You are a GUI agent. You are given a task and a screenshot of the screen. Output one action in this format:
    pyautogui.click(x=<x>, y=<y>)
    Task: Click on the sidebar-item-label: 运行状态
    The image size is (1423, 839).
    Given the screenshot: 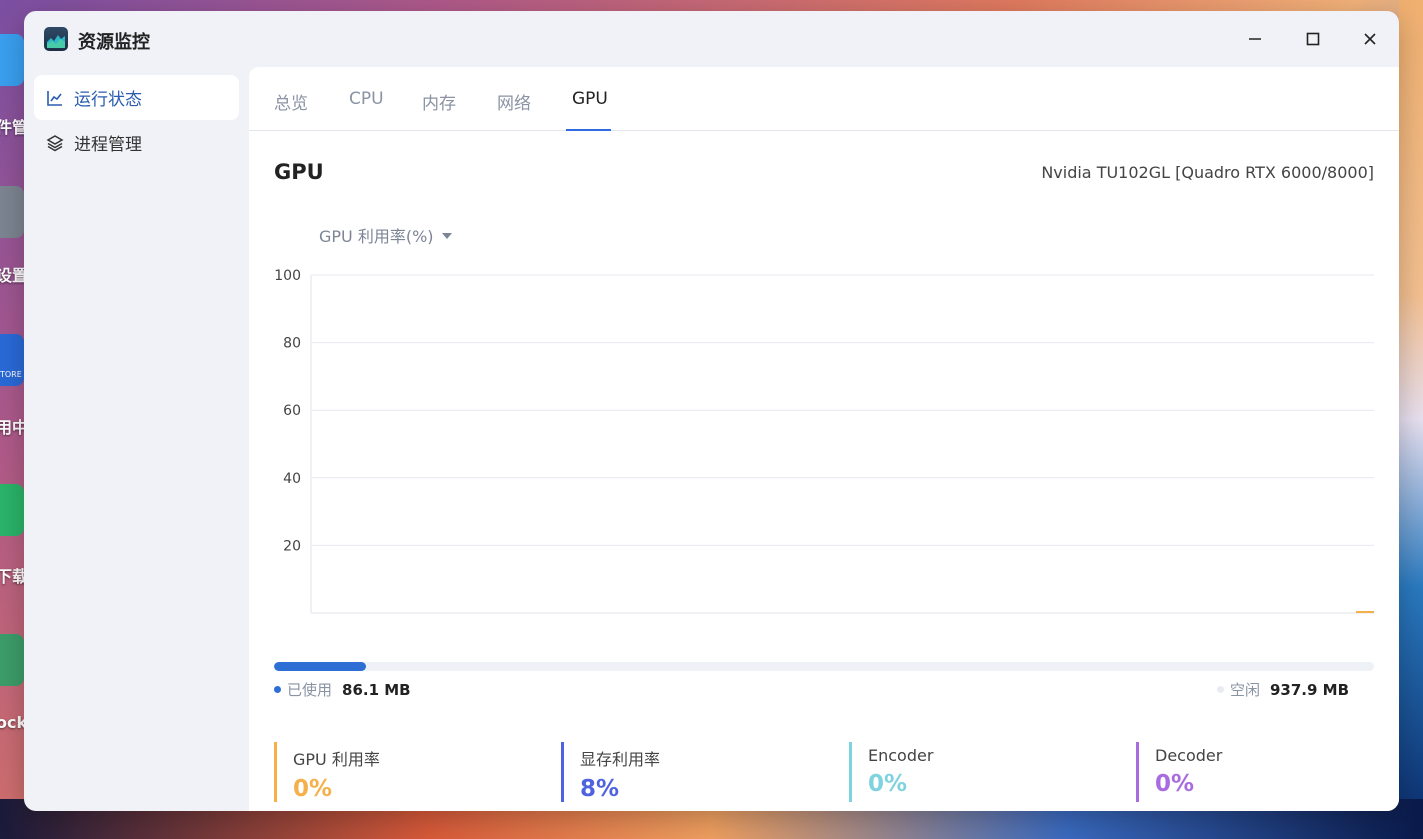 What is the action you would take?
    pyautogui.click(x=108, y=100)
    